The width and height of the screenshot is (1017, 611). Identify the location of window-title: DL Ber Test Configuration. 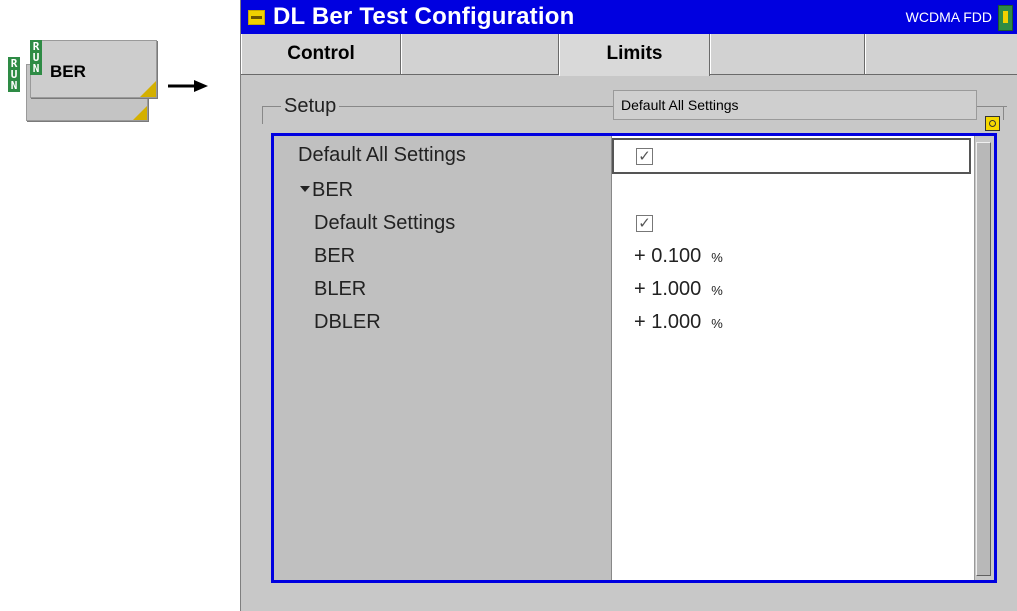
(424, 16).